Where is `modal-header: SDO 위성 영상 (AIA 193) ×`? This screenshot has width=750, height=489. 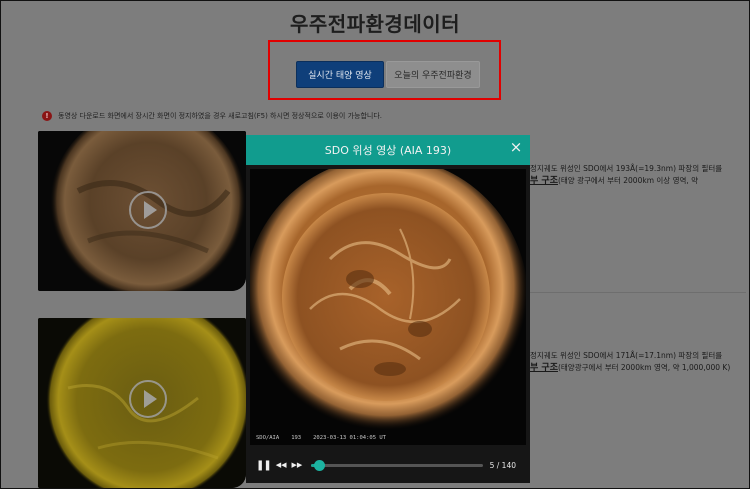
modal-header: SDO 위성 영상 (AIA 193) × is located at coordinates (388, 150).